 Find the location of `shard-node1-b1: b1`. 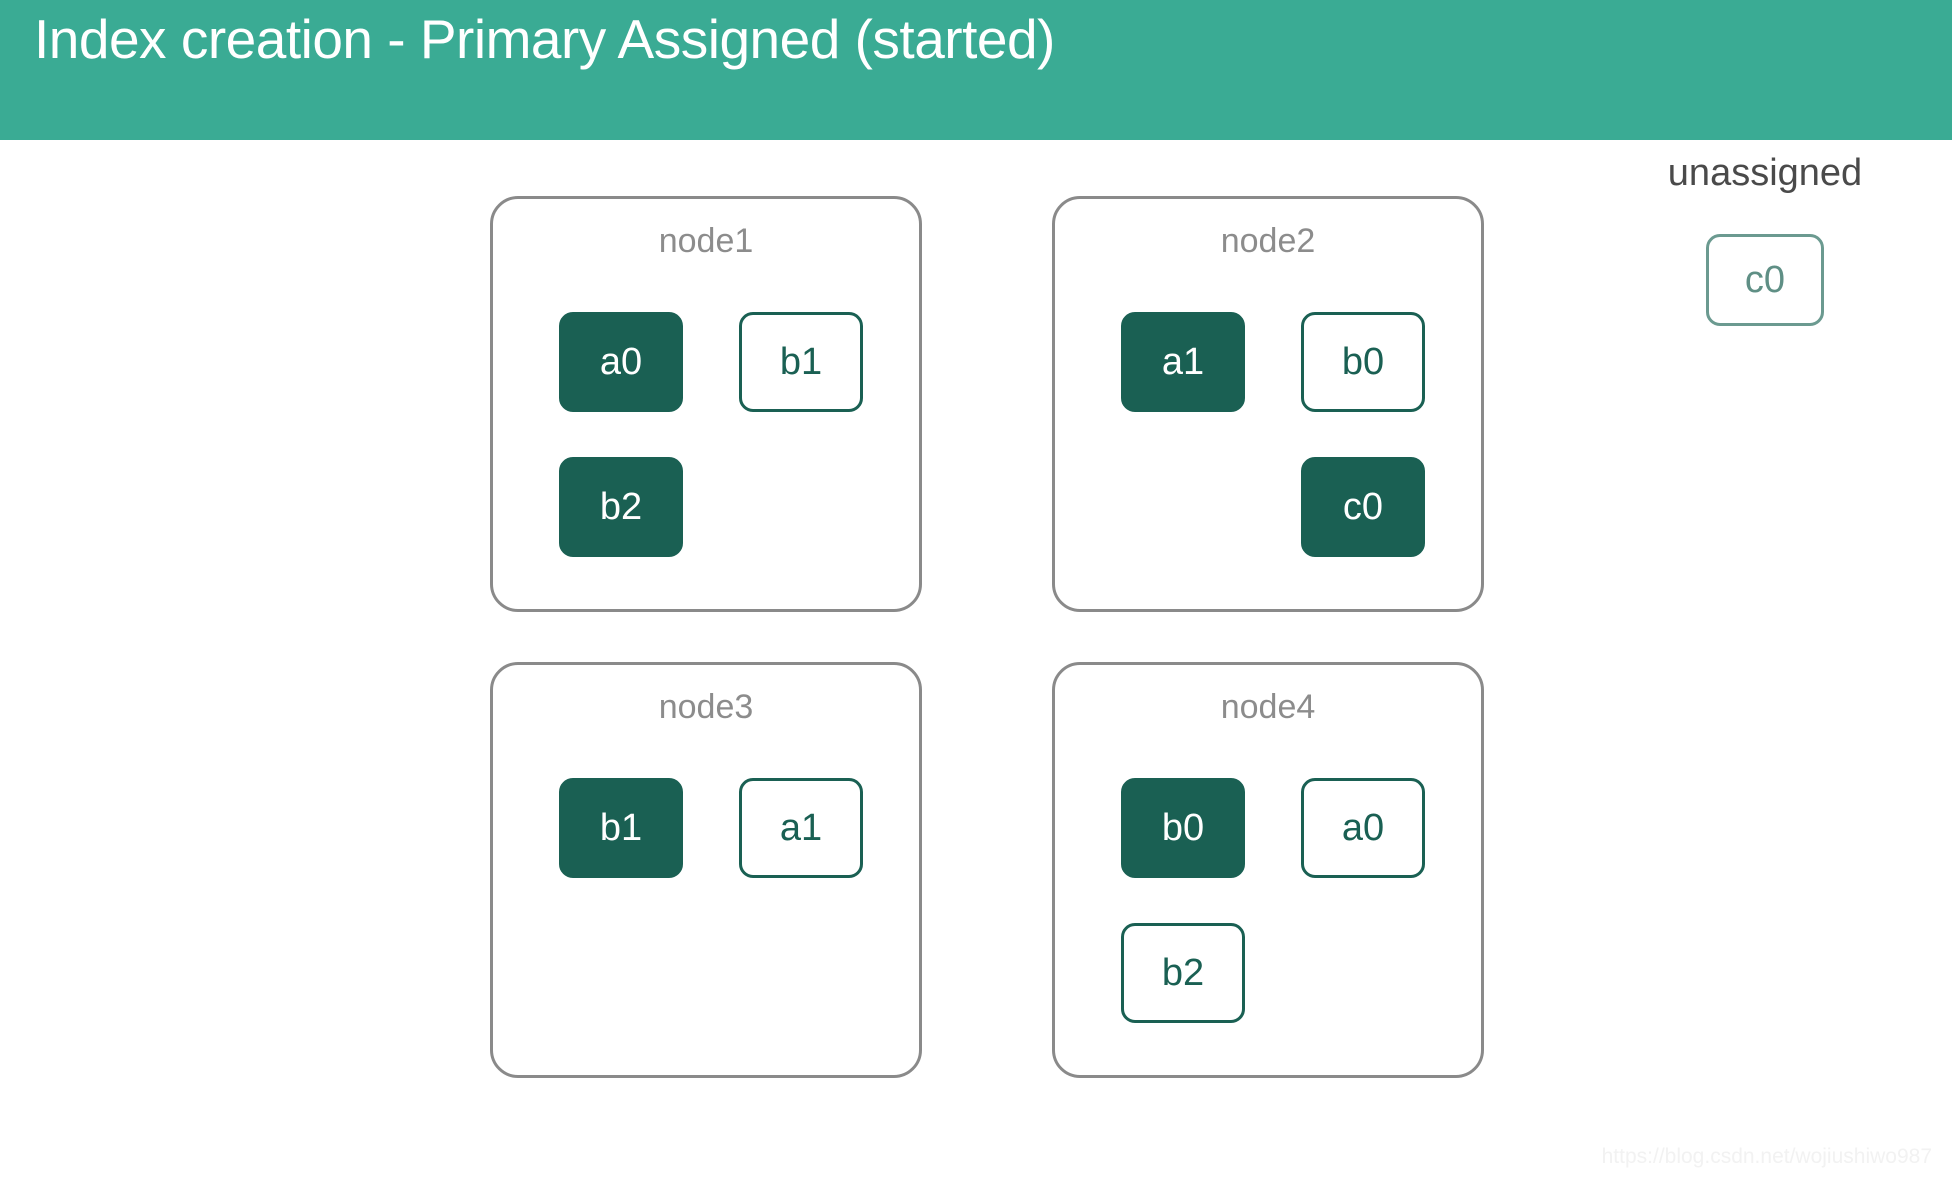

shard-node1-b1: b1 is located at coordinates (801, 362).